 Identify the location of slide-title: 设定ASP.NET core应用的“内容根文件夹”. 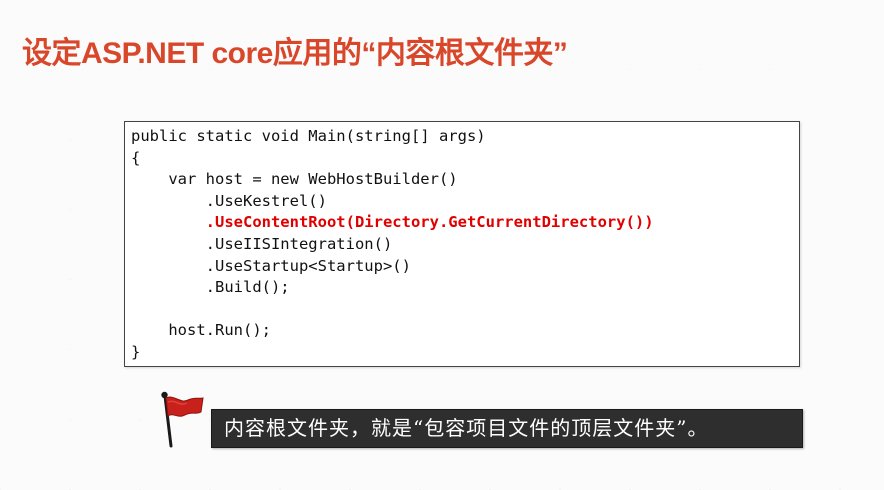
(295, 53).